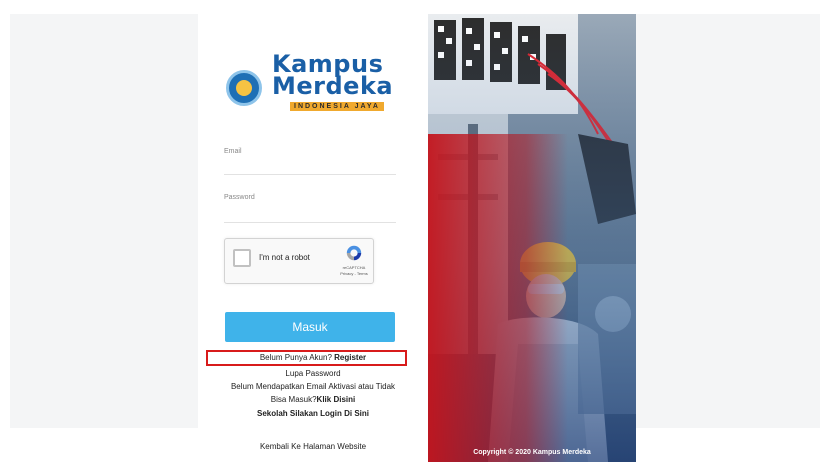 Image resolution: width=840 pixels, height=462 pixels. What do you see at coordinates (306, 358) in the screenshot?
I see `register-highlight-box` at bounding box center [306, 358].